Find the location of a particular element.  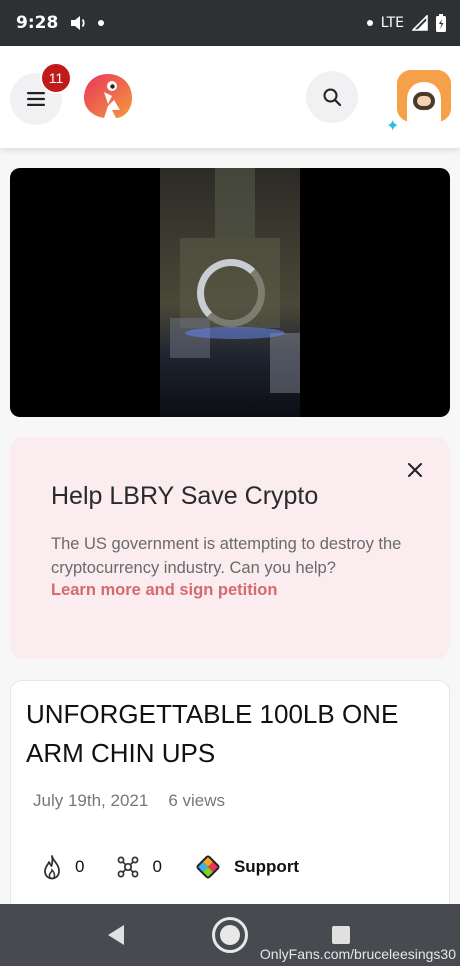

video-meta: July 19th, 2021 6 views is located at coordinates (129, 801).